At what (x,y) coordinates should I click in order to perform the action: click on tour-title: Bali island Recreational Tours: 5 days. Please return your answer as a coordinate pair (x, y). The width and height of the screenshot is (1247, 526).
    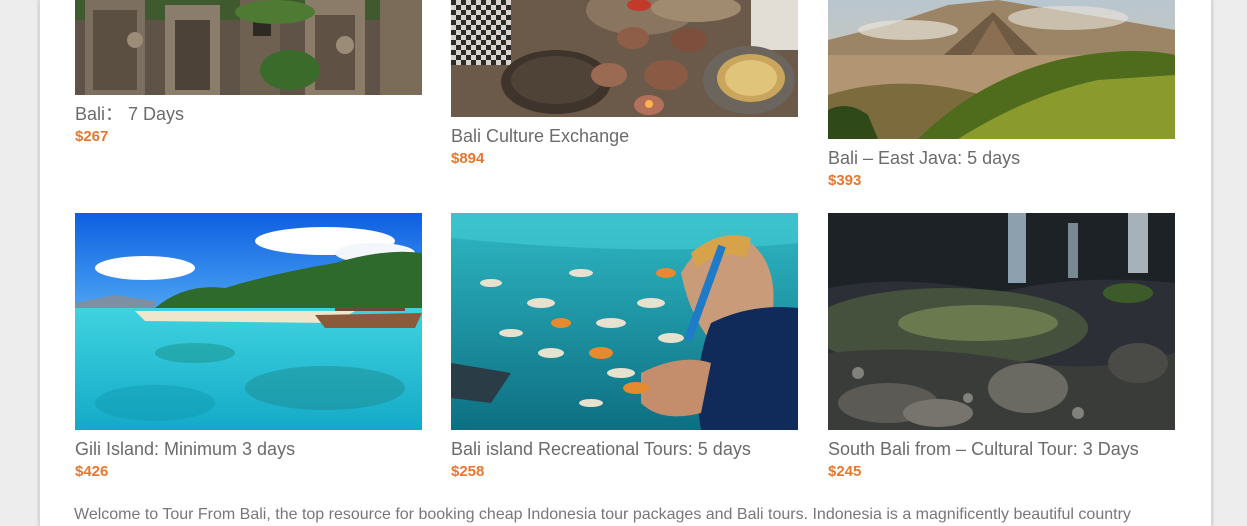
    Looking at the image, I should click on (624, 449).